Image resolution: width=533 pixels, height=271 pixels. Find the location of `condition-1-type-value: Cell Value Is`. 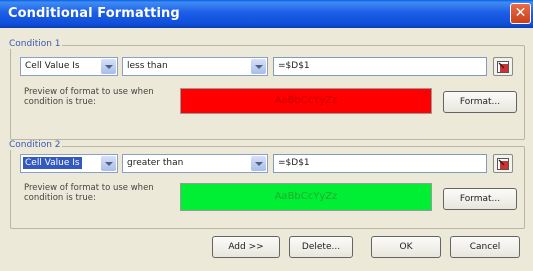

condition-1-type-value: Cell Value Is is located at coordinates (52, 66).